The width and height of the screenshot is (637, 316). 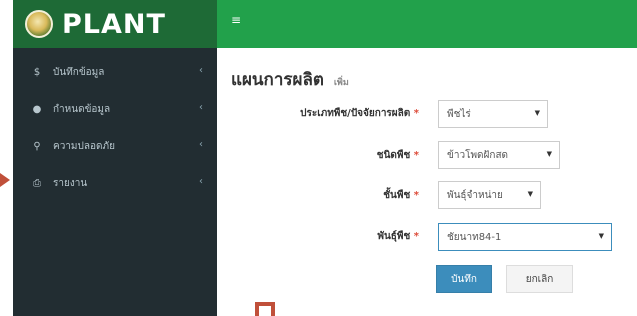 I want to click on field-label-text: ชนิดพืช, so click(x=393, y=155).